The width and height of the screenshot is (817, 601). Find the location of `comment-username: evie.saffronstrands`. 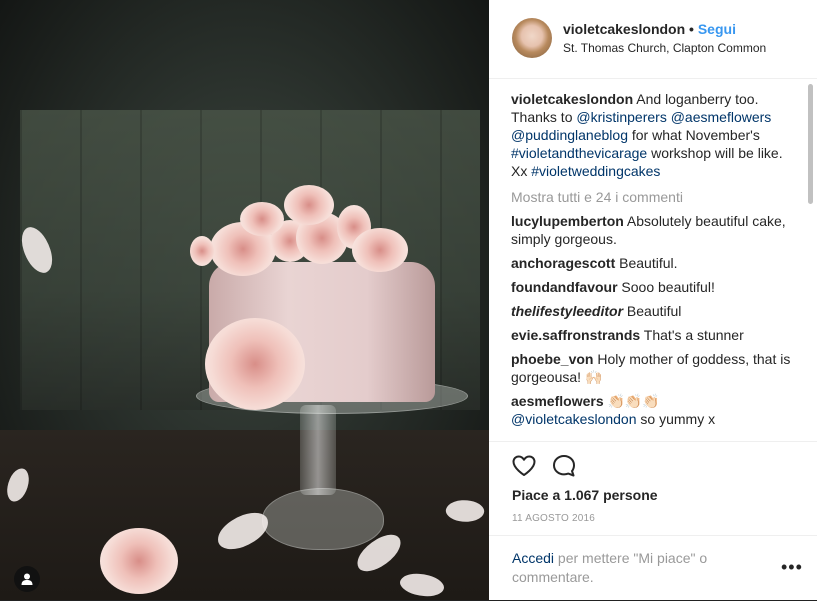

comment-username: evie.saffronstrands is located at coordinates (575, 335).